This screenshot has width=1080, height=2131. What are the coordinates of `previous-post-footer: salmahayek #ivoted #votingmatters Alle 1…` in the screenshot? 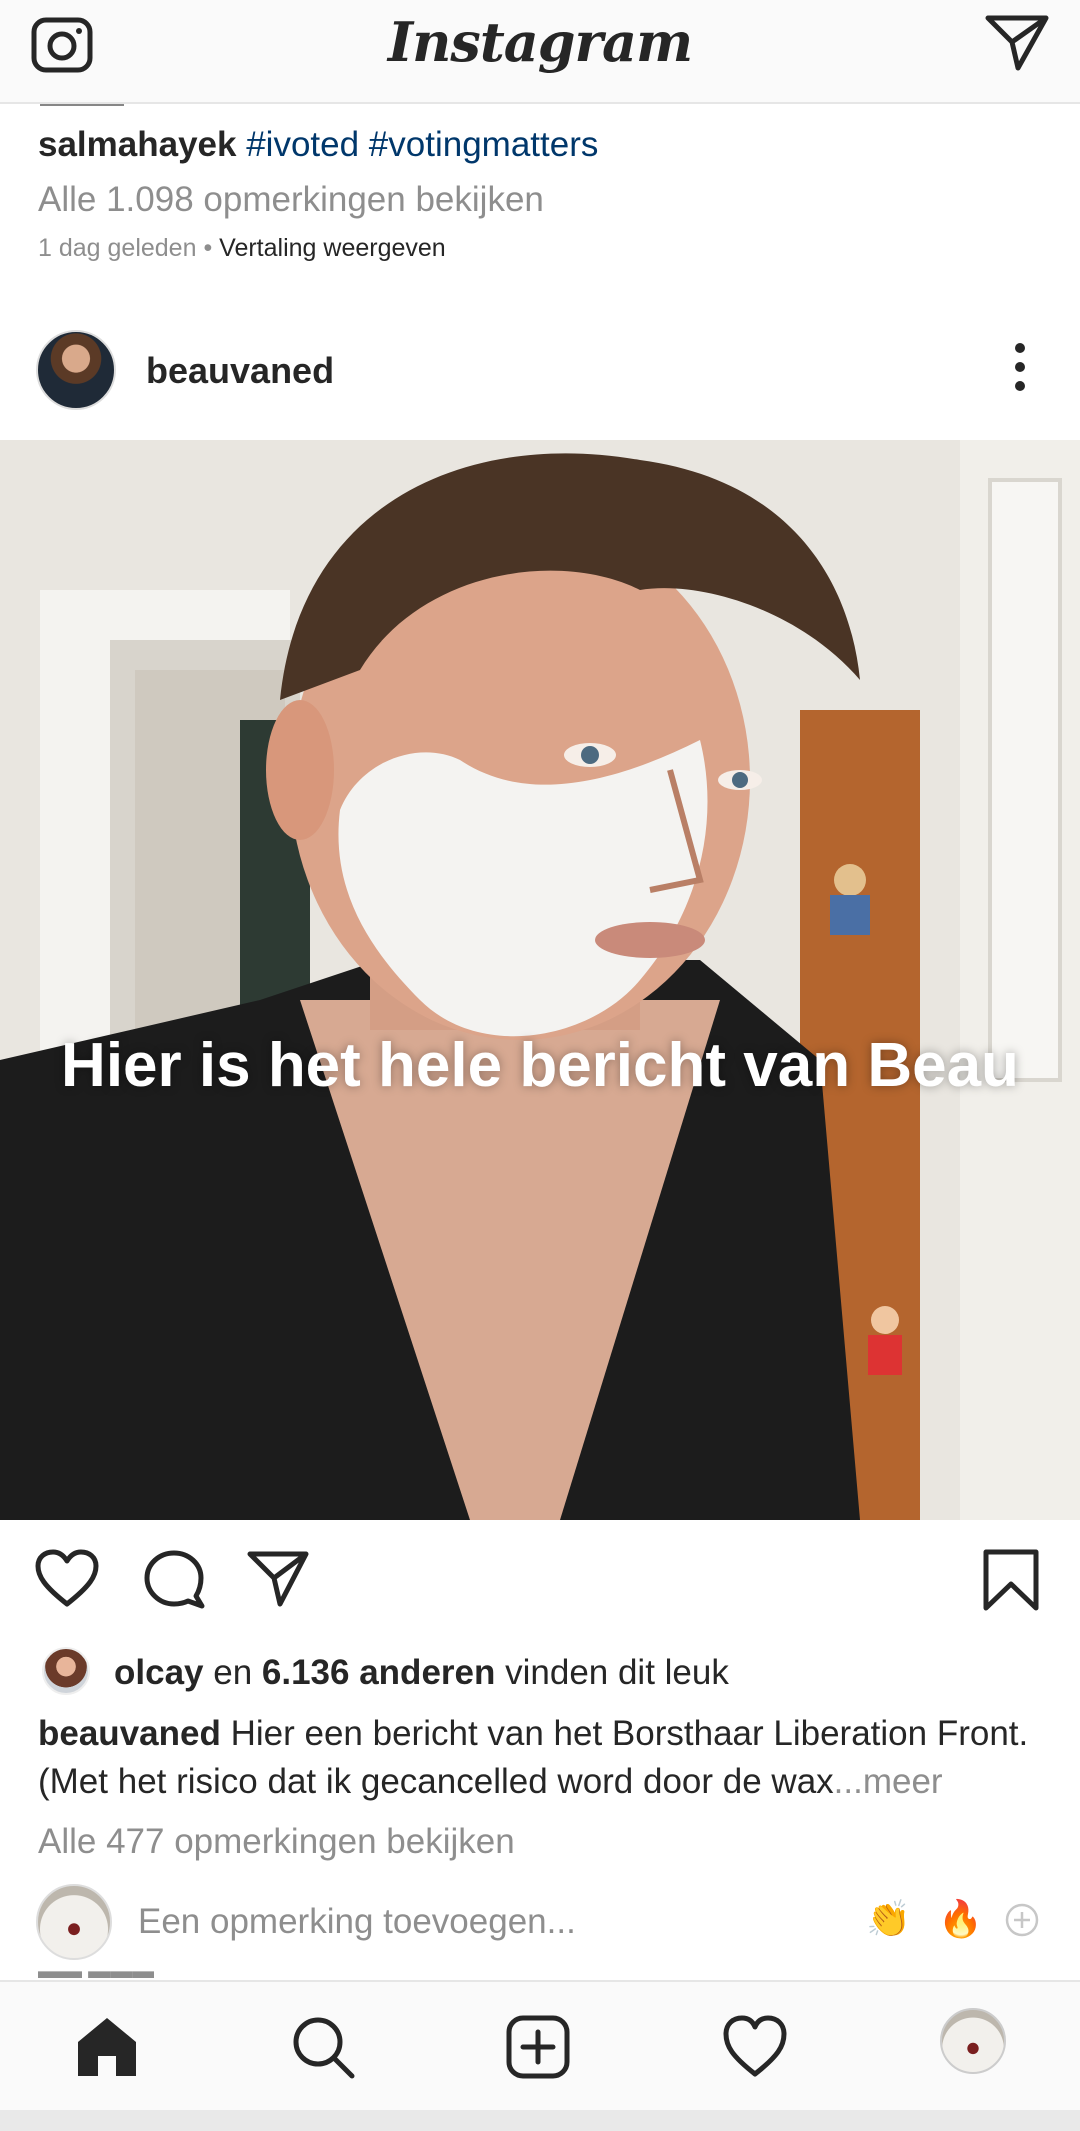 It's located at (543, 192).